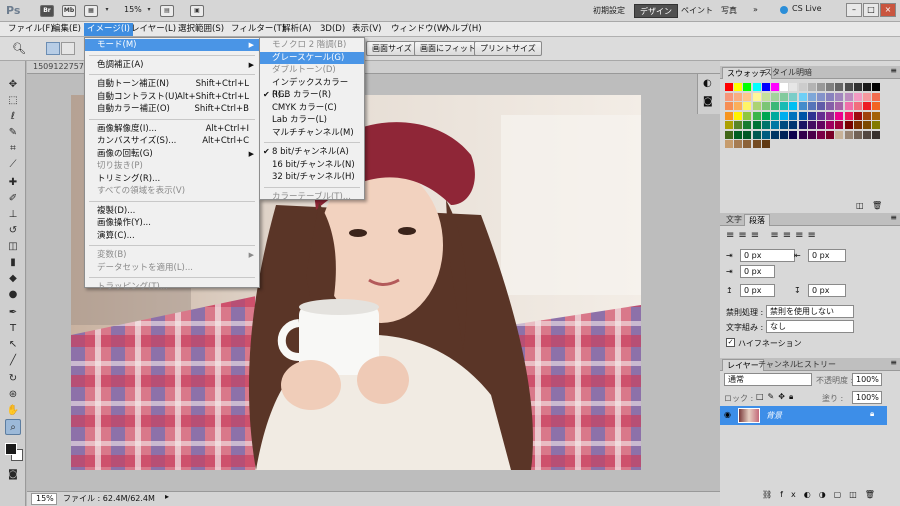 Image resolution: width=900 pixels, height=506 pixels. I want to click on stamp-tool-icon: ⊥, so click(13, 215).